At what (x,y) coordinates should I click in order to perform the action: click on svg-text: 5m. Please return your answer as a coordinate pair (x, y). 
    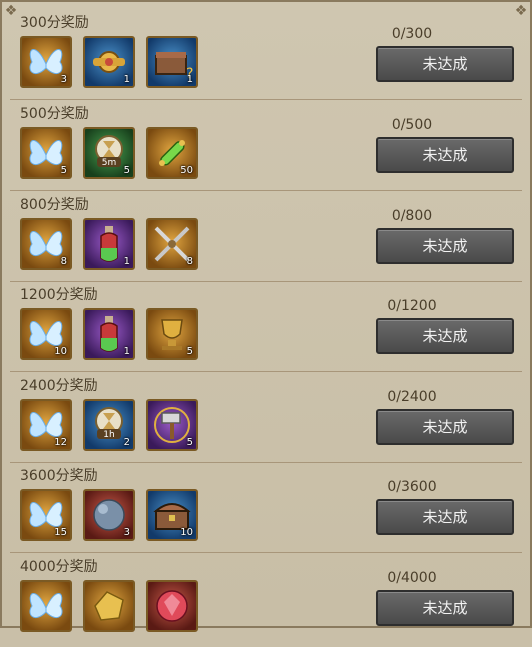
    Looking at the image, I should click on (109, 163).